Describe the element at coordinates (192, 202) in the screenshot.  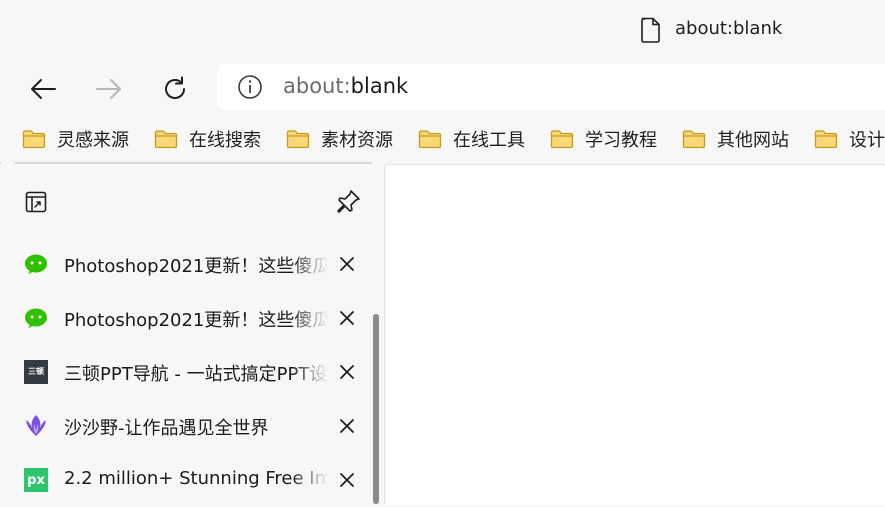
I see `panel-header` at that location.